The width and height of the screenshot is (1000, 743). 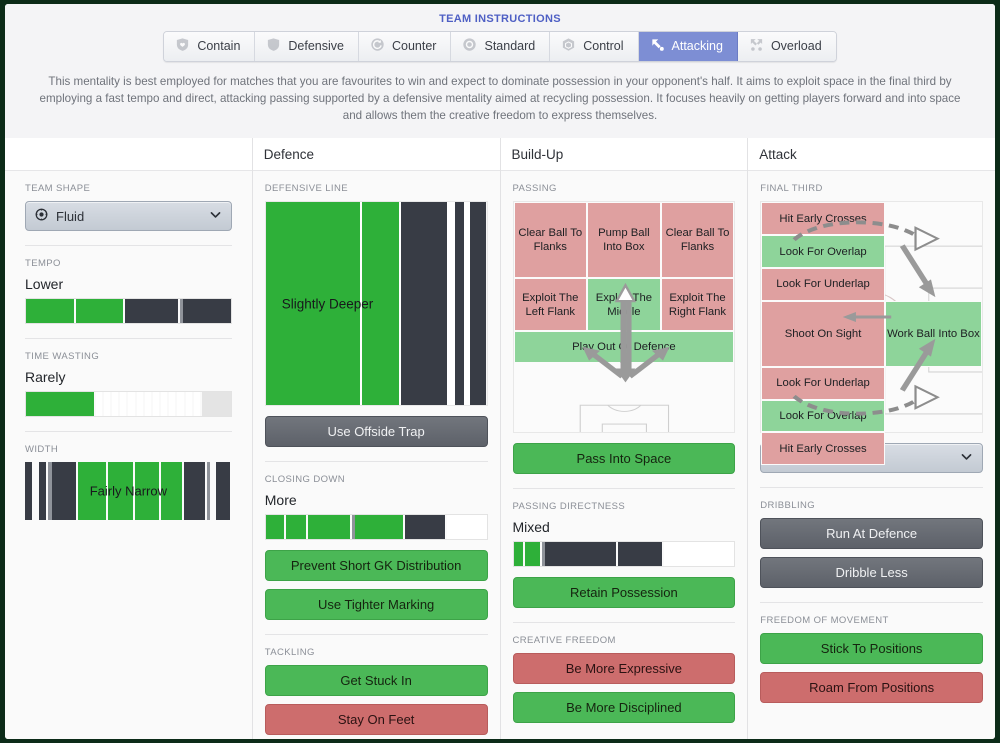 I want to click on passing-zone: Play Out Of Defence, so click(x=624, y=347).